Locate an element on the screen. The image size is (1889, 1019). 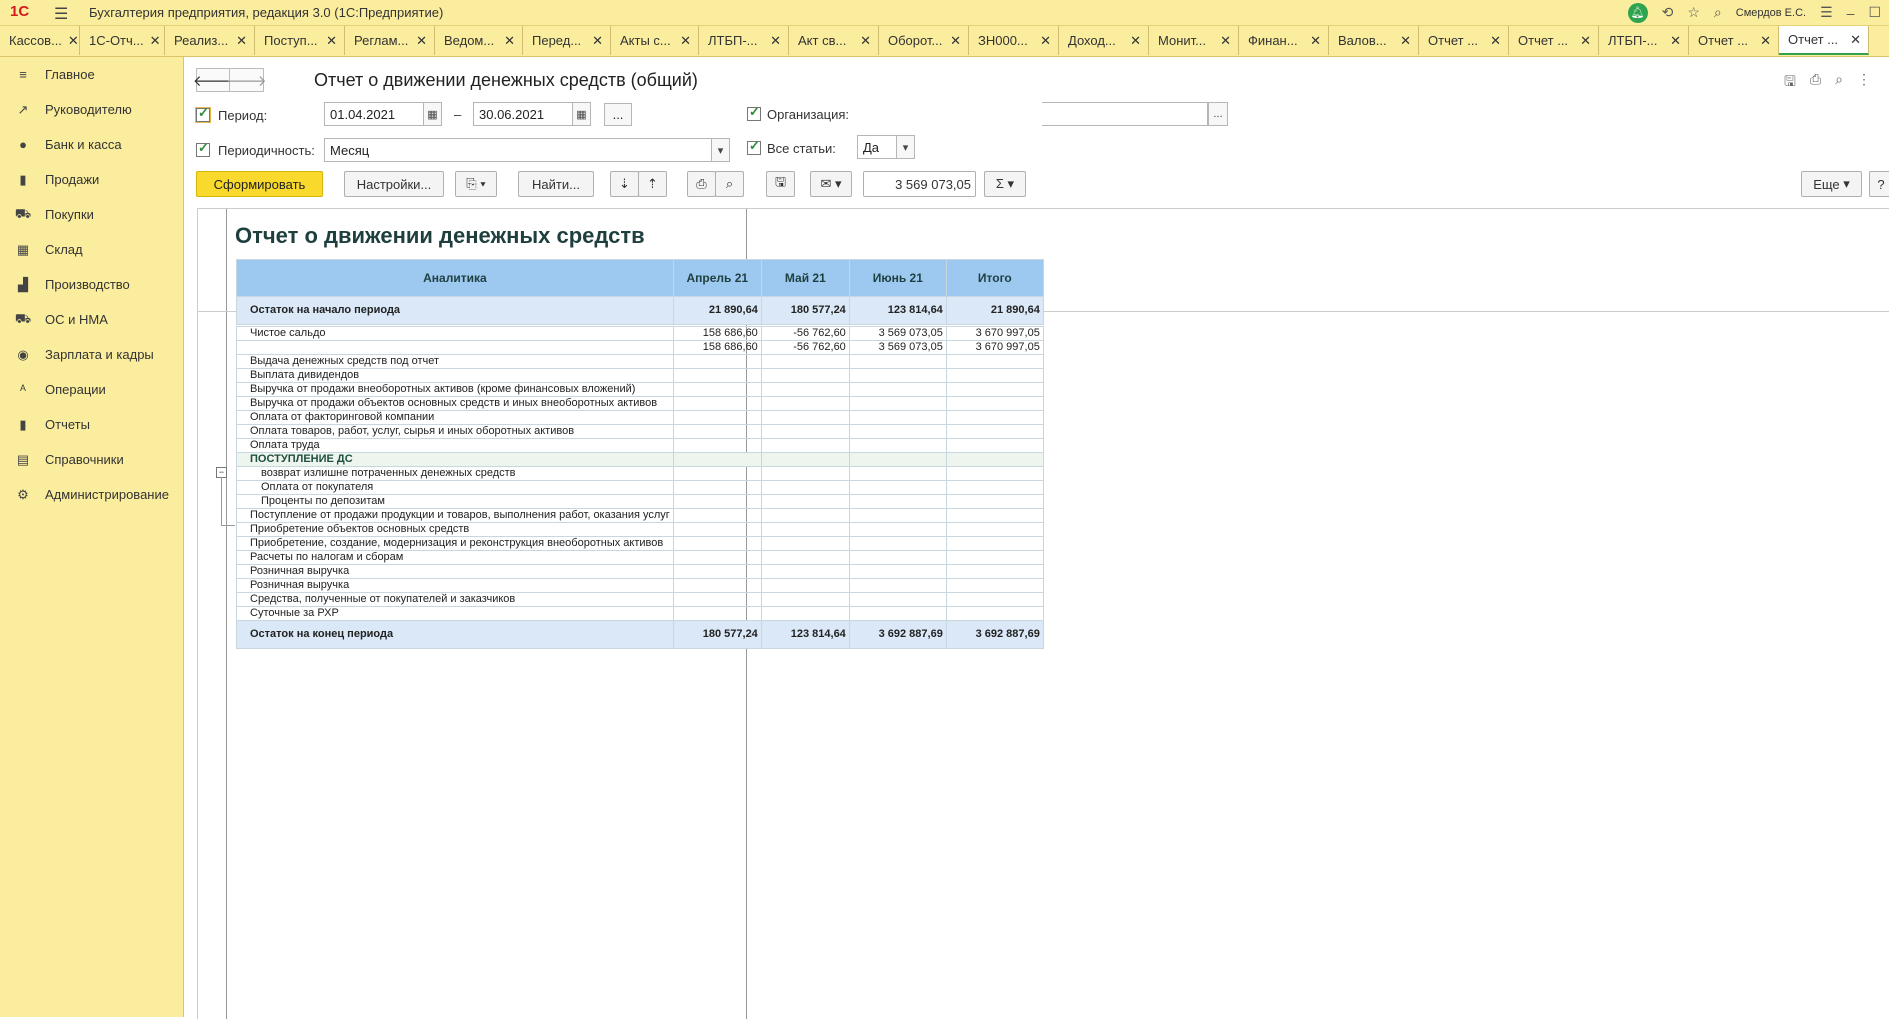
generate-button: Сформировать is located at coordinates (259, 184).